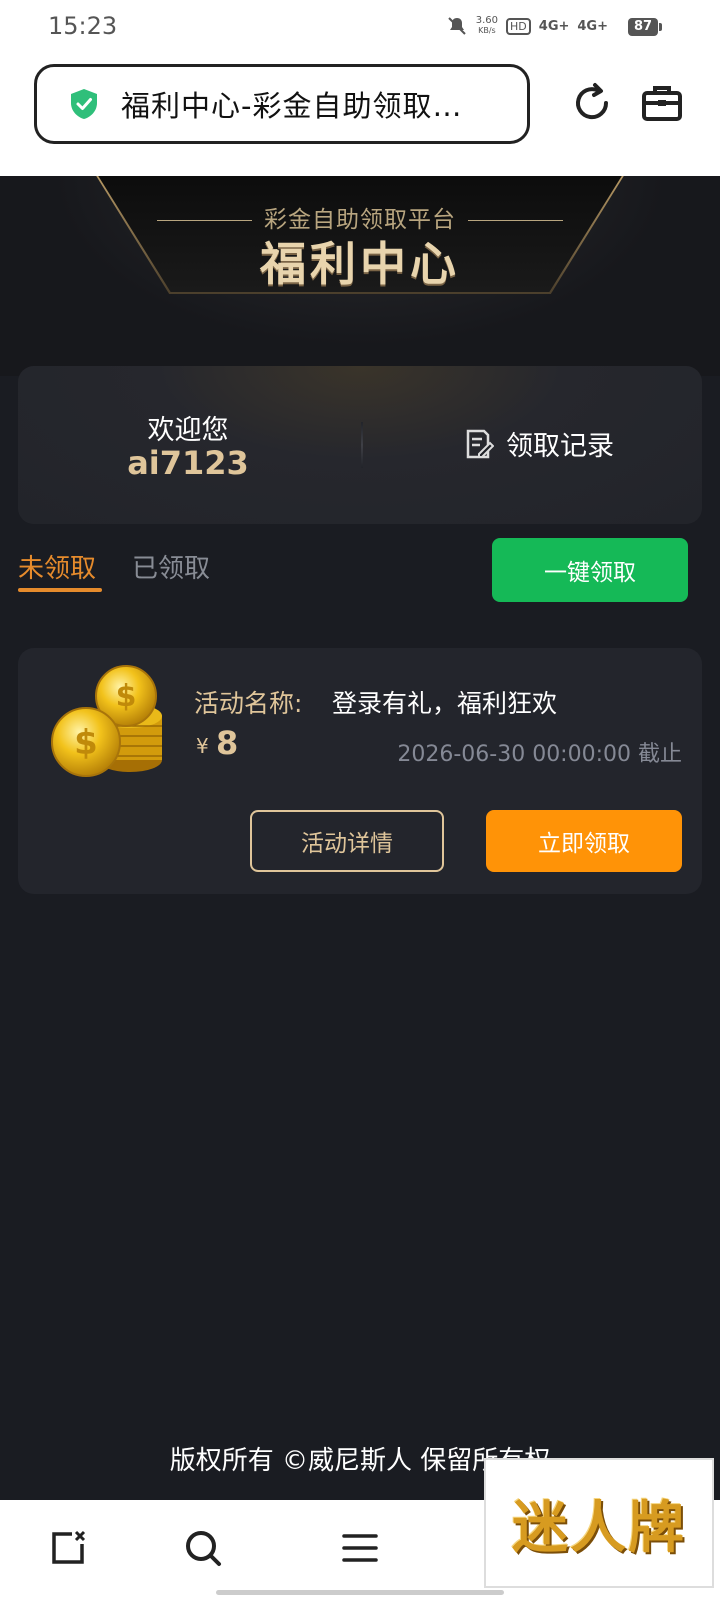 Image resolution: width=720 pixels, height=1600 pixels. I want to click on refresh-icon, so click(592, 103).